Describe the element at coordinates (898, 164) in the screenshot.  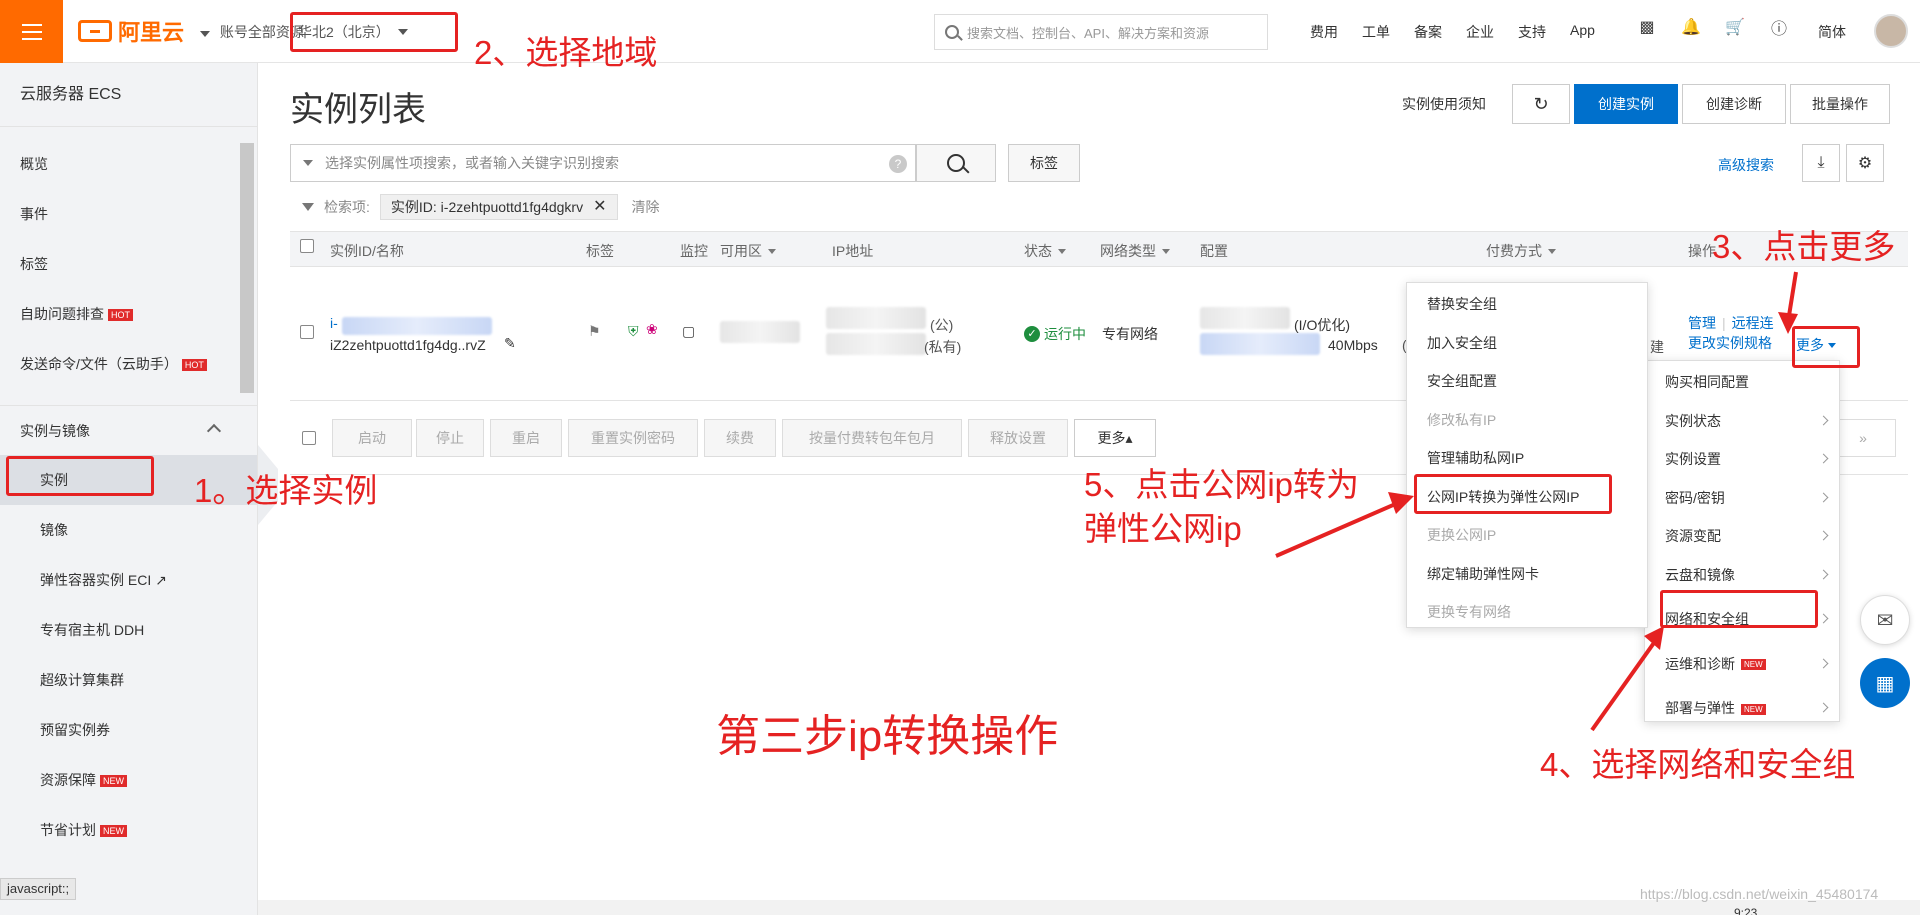
I see `help-icon: ?` at that location.